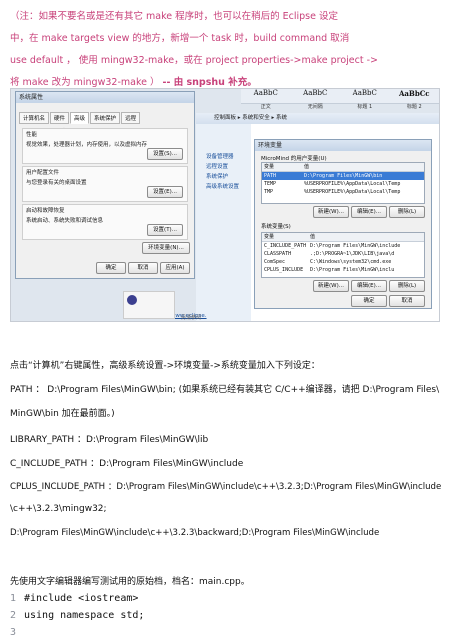  What do you see at coordinates (149, 305) in the screenshot?
I see `eclipse-thumb` at bounding box center [149, 305].